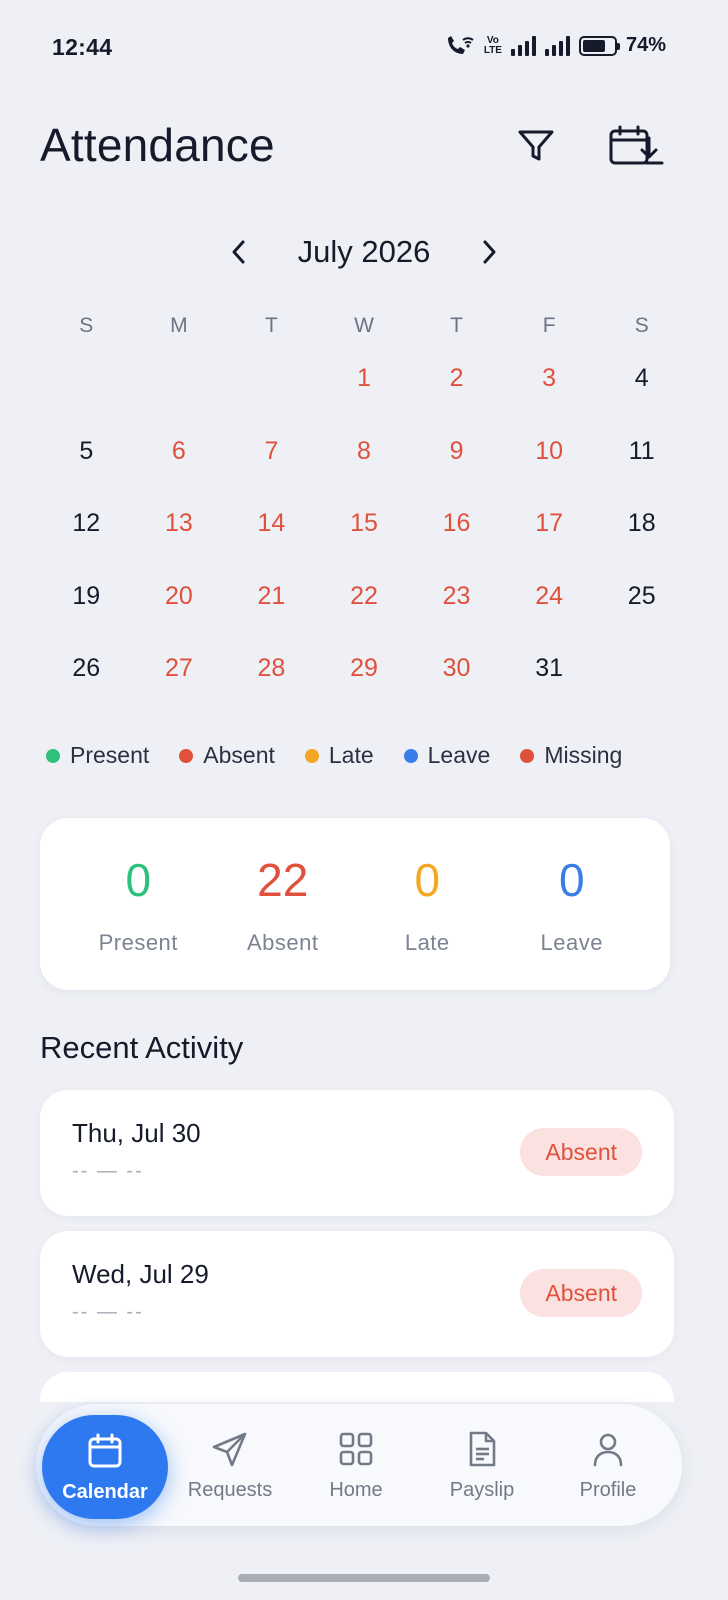  I want to click on nav-profile: Profile, so click(608, 1465).